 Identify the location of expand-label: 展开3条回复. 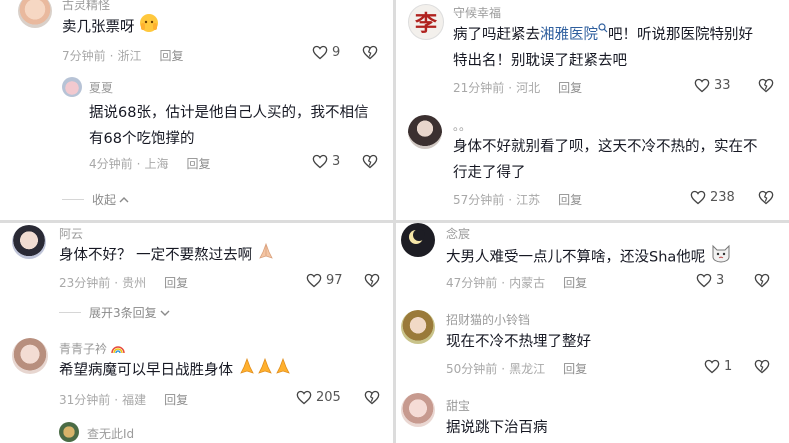
(123, 313).